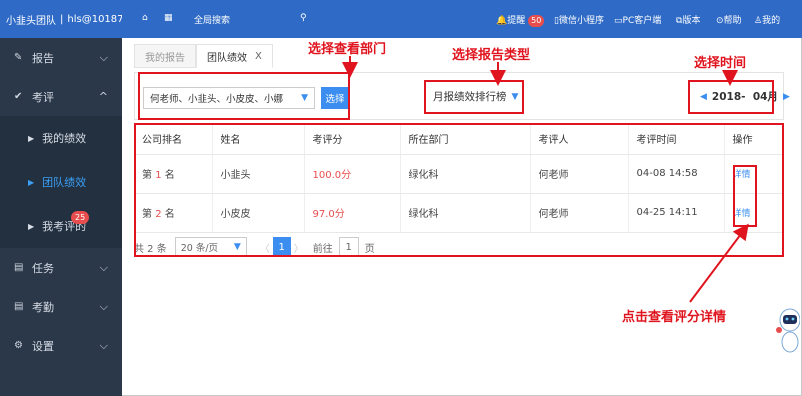  I want to click on robot-mascot-icon, so click(788, 330).